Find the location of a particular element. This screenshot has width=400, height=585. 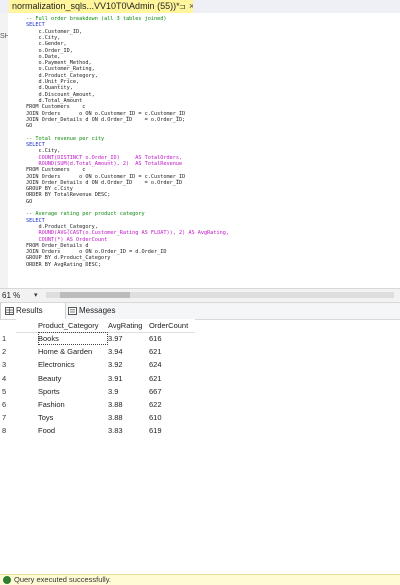

close-icon: × is located at coordinates (191, 6).